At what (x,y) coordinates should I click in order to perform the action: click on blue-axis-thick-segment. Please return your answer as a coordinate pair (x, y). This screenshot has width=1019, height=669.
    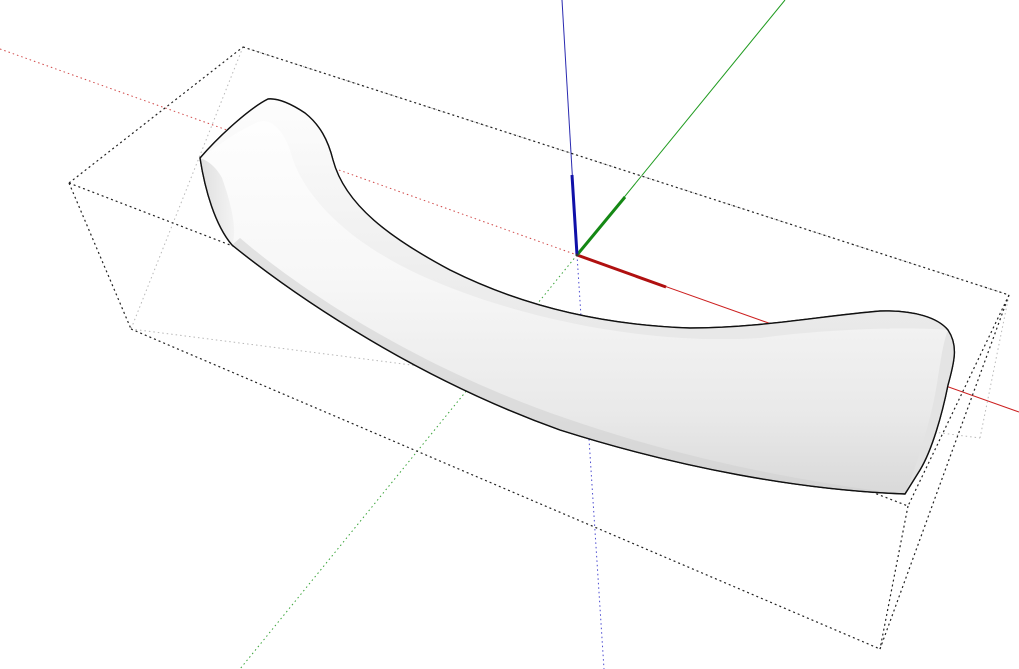
    Looking at the image, I should click on (574, 215).